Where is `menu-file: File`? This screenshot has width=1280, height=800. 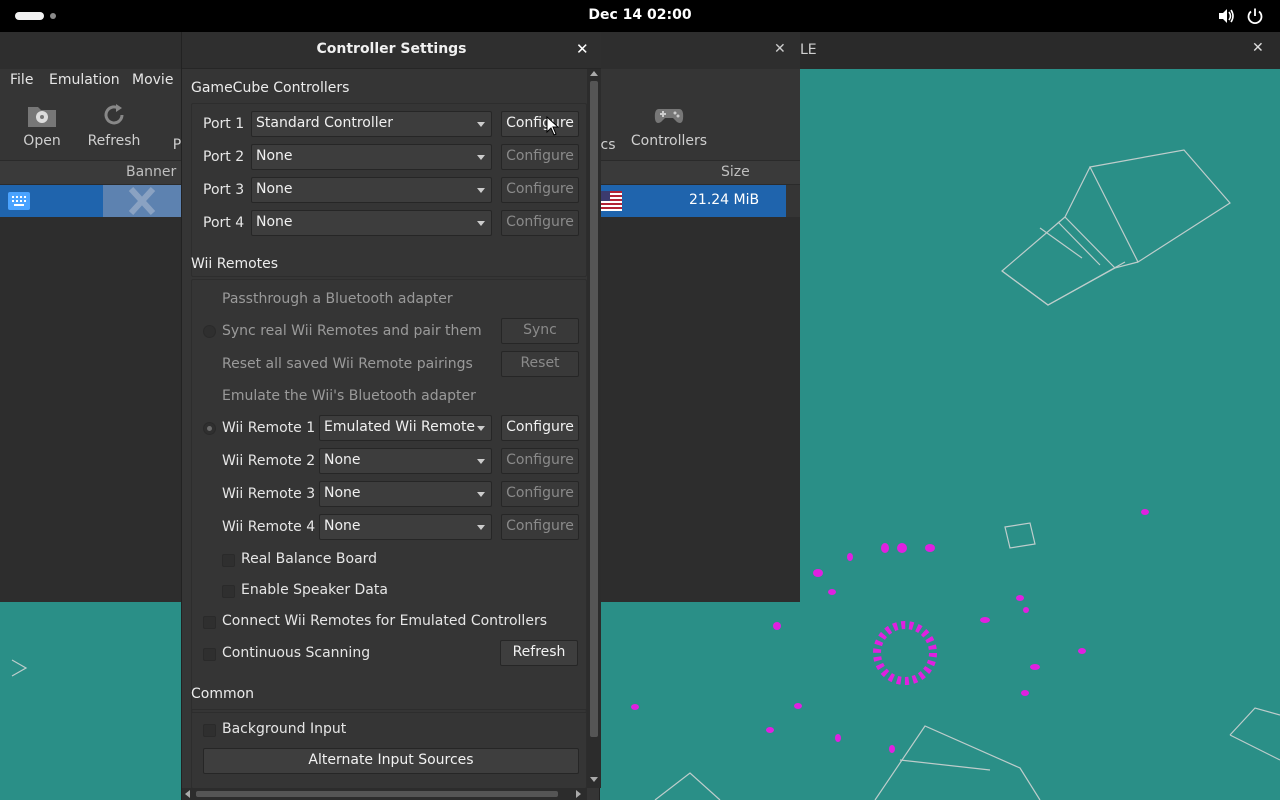
menu-file: File is located at coordinates (21, 80).